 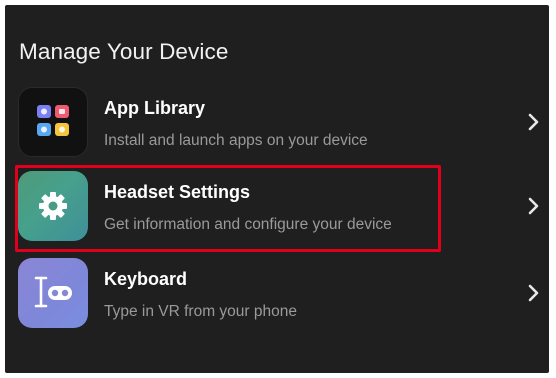 What do you see at coordinates (177, 192) in the screenshot?
I see `list-item-title: Headset Settings` at bounding box center [177, 192].